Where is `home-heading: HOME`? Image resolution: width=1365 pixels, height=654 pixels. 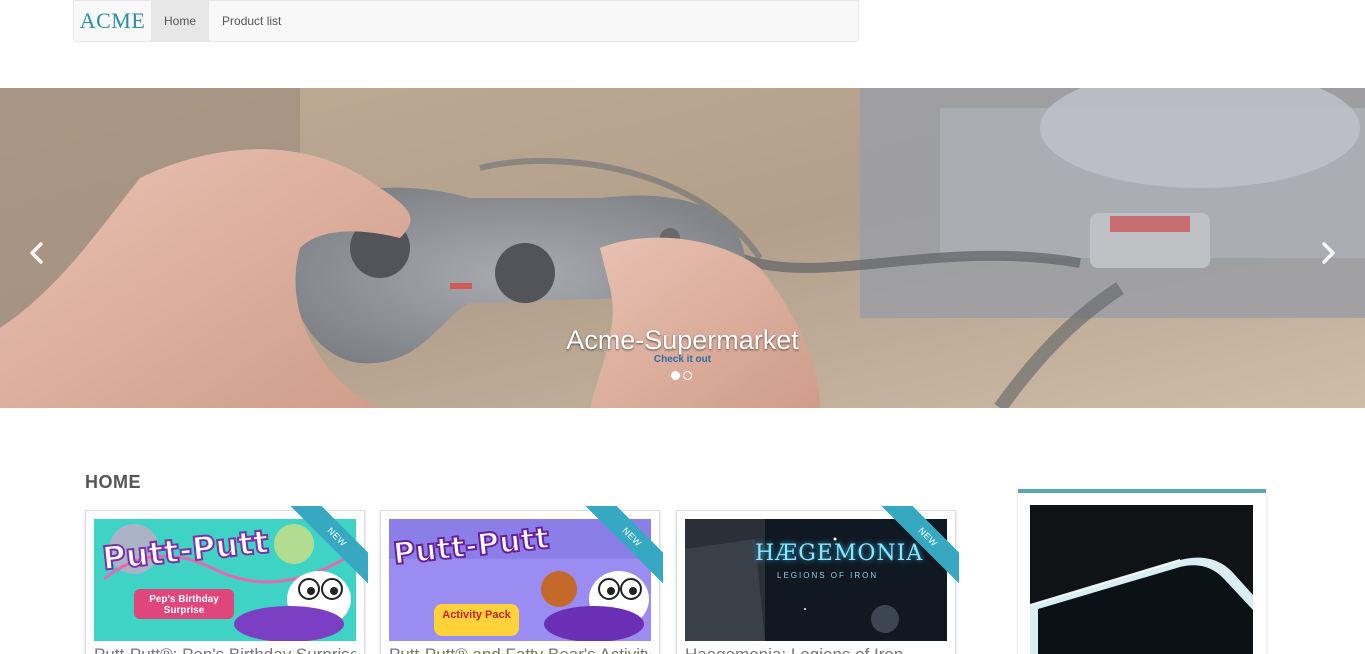
home-heading: HOME is located at coordinates (113, 482).